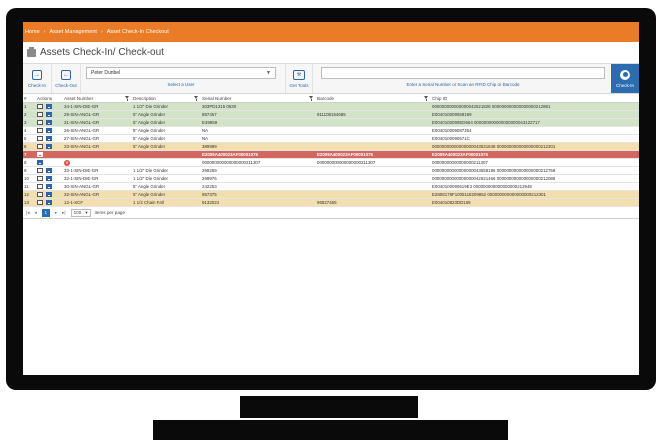  I want to click on cell-serial-number: 957375, so click(209, 194).